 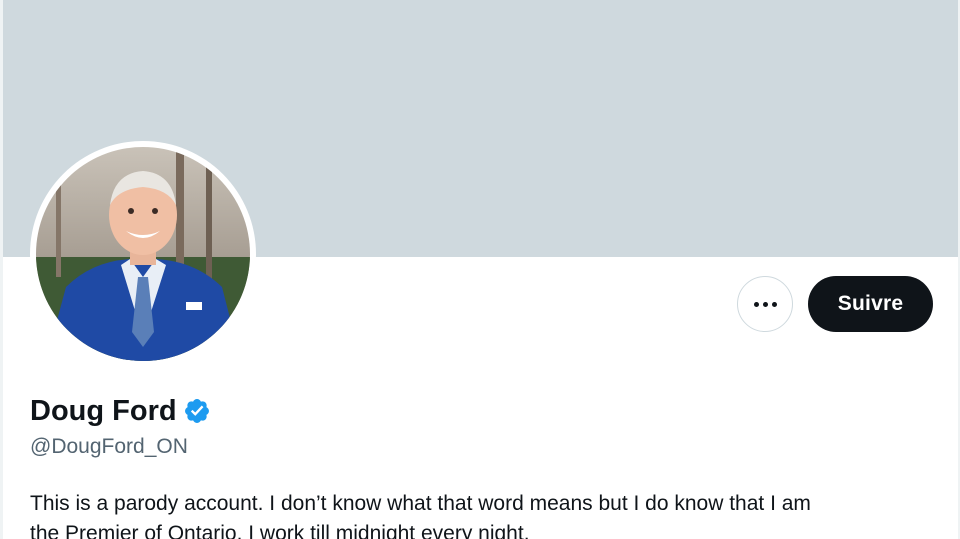 I want to click on profile-name-row: Doug Ford, so click(x=120, y=411).